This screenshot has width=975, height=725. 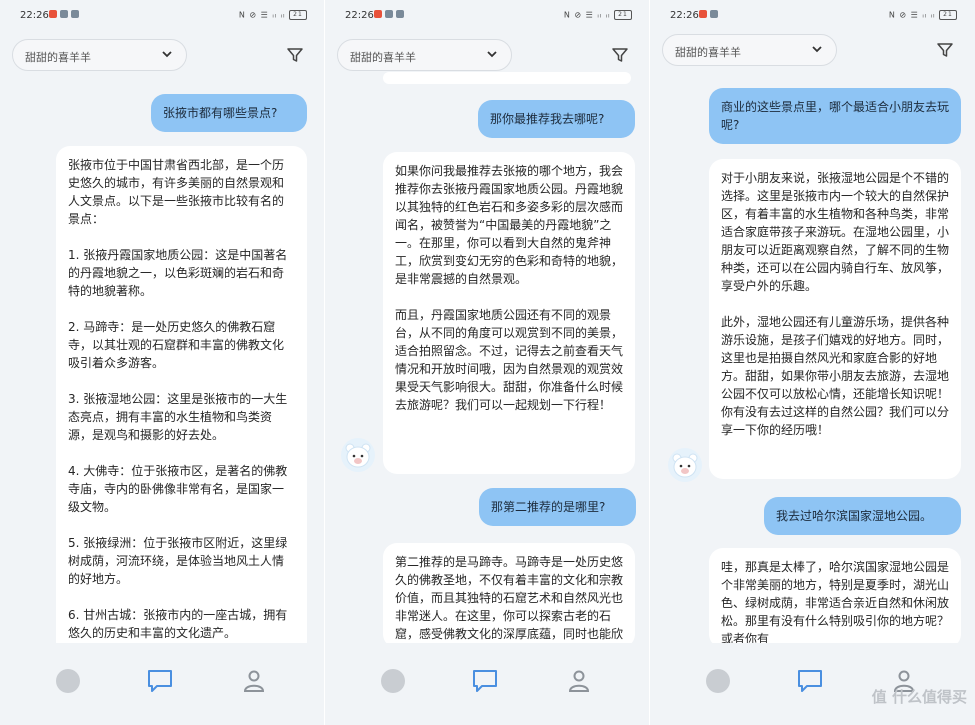 I want to click on user-message: 我去过哈尔滨国家湿地公园。, so click(x=862, y=516).